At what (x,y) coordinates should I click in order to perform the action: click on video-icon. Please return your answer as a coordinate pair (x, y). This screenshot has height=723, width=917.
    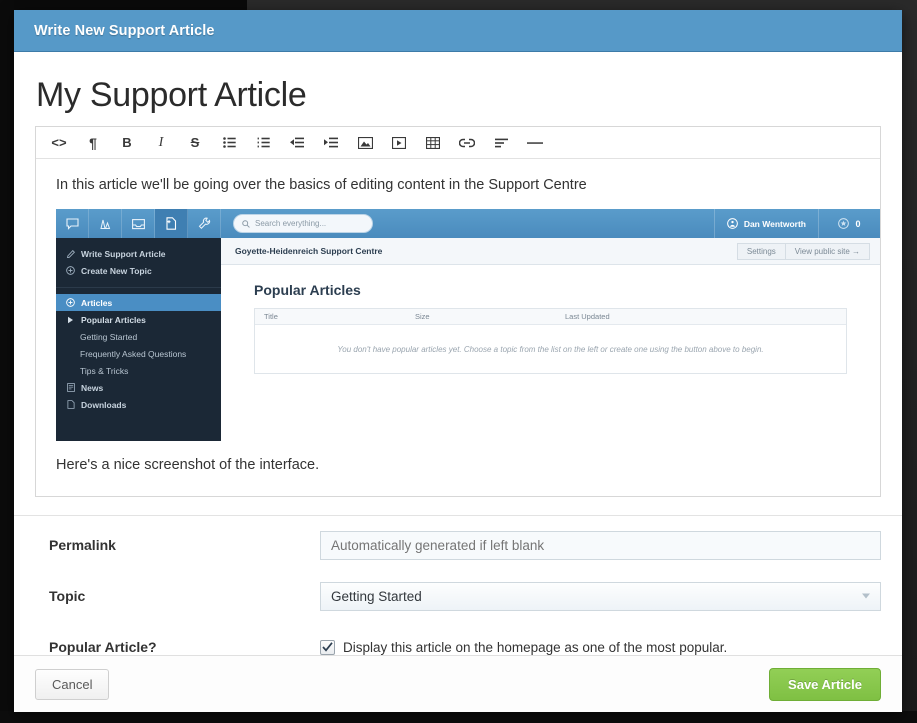
    Looking at the image, I should click on (399, 143).